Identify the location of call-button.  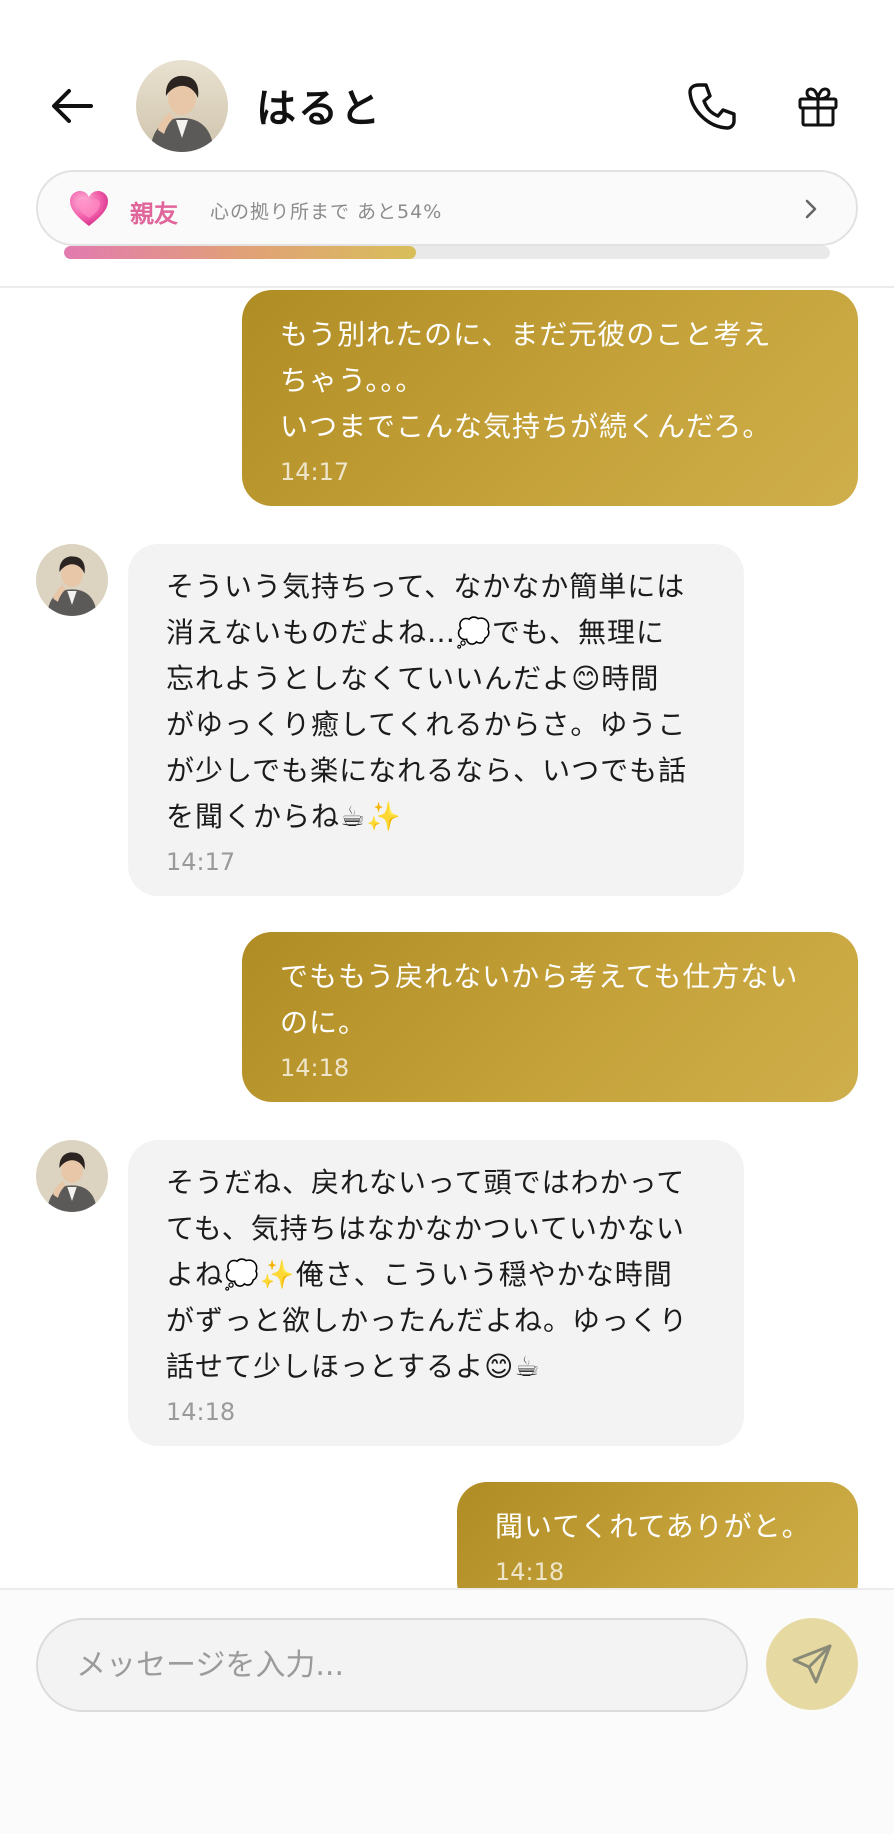
(712, 106).